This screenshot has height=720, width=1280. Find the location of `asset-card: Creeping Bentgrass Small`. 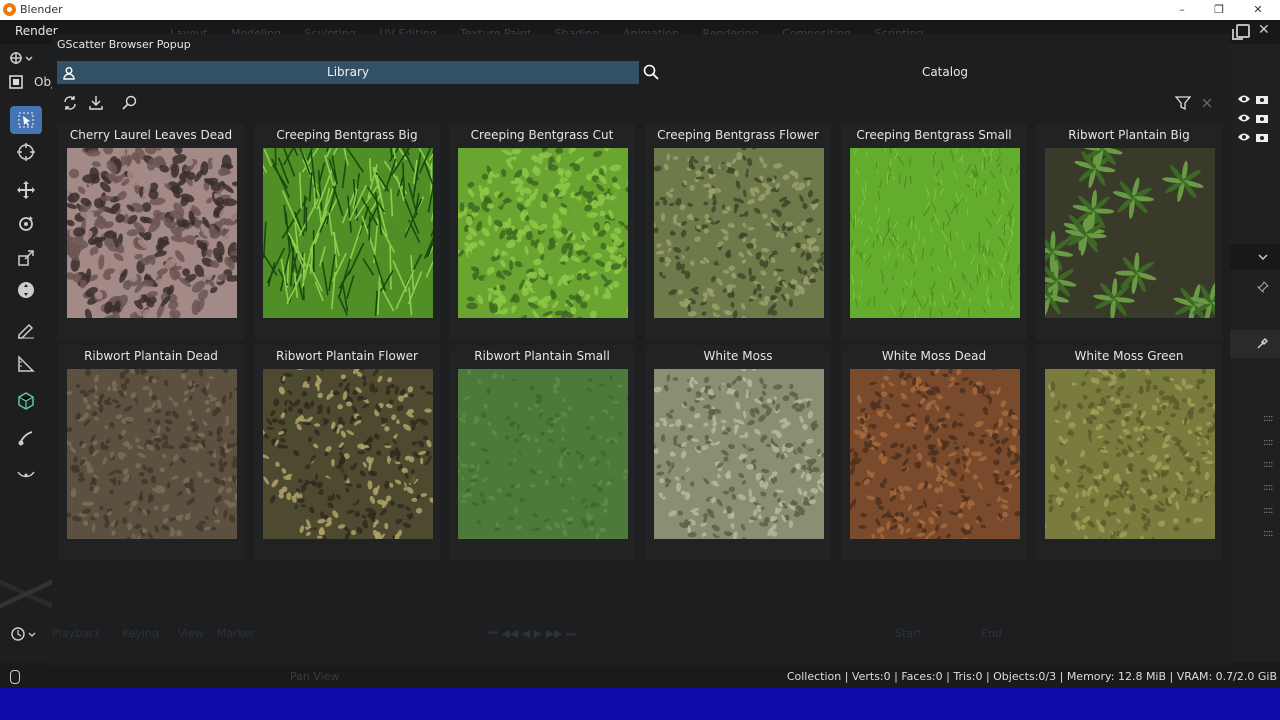

asset-card: Creeping Bentgrass Small is located at coordinates (934, 232).